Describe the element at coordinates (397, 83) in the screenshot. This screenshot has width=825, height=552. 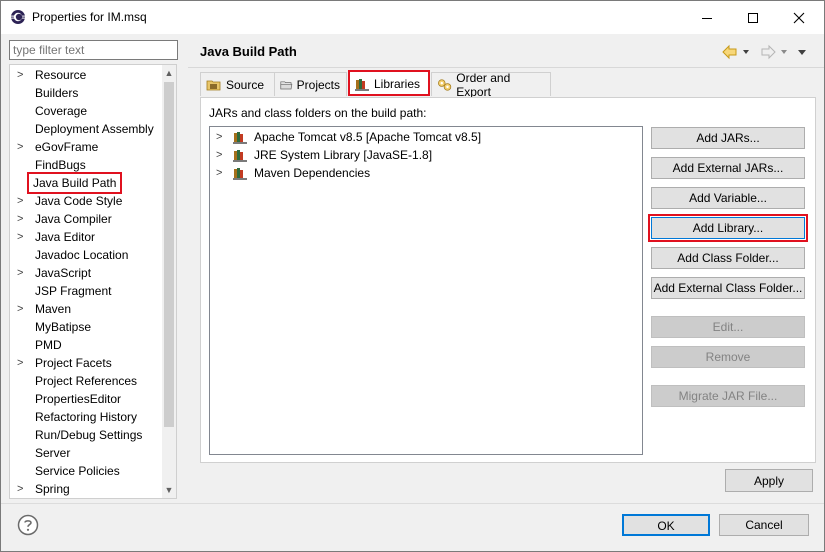
I see `tab-libraries-label: Libraries` at that location.